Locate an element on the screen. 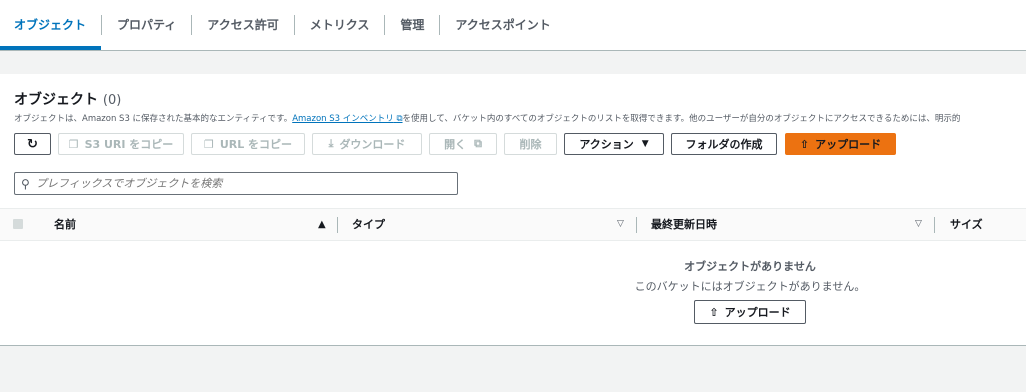  copy-s3-uri-label: S3 URI をコピー is located at coordinates (129, 144).